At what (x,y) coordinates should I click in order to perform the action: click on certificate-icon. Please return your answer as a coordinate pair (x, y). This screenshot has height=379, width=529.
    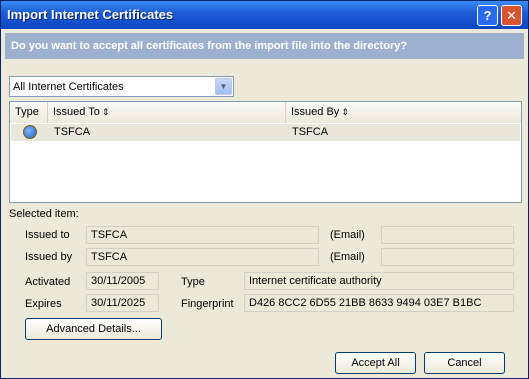
    Looking at the image, I should click on (30, 132).